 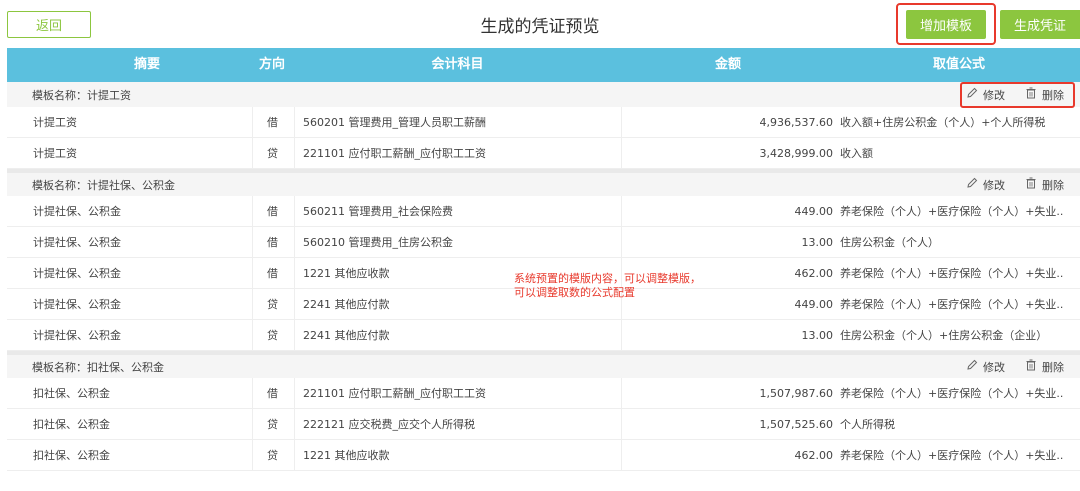 What do you see at coordinates (946, 24) in the screenshot?
I see `add-template-button: 增加模板` at bounding box center [946, 24].